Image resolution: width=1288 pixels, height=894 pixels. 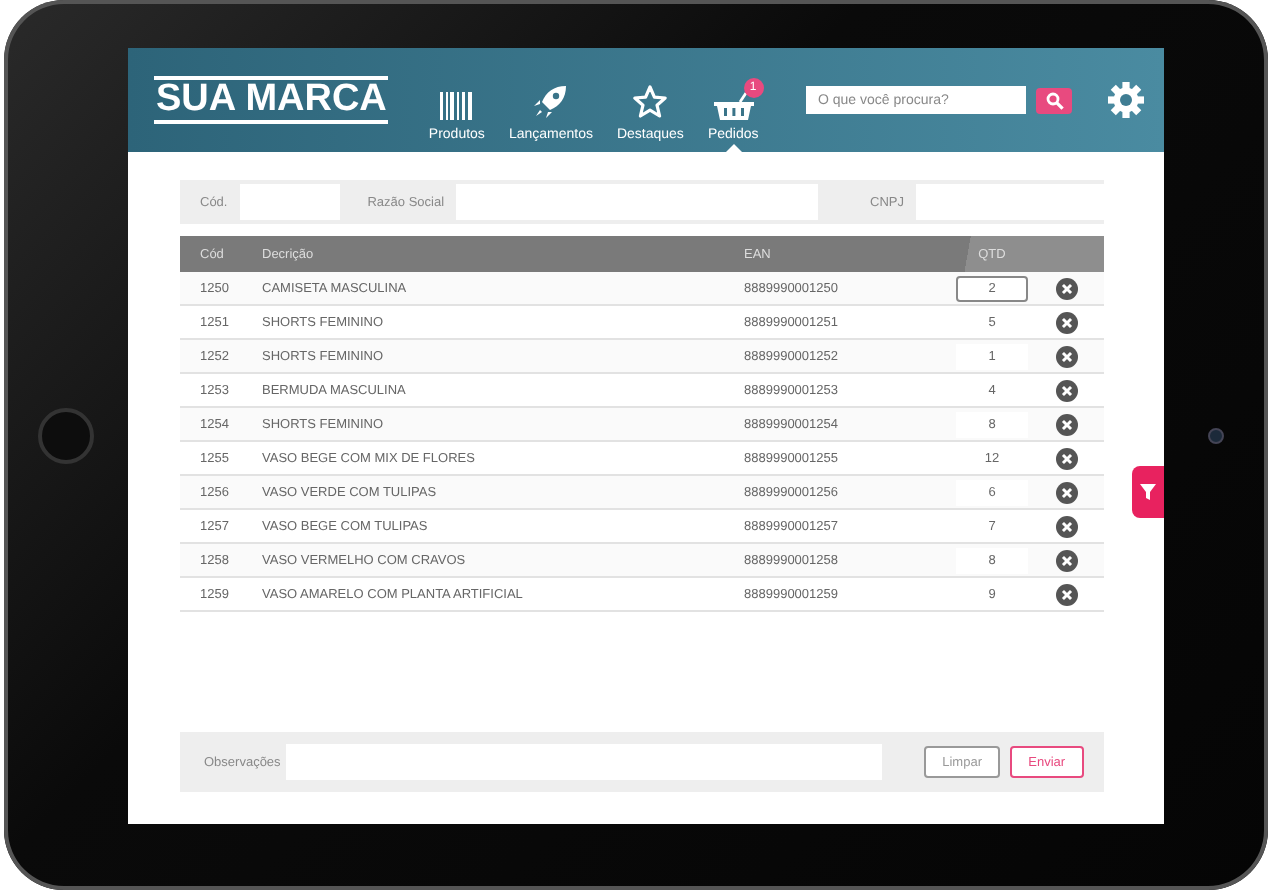 I want to click on brand-logo: SUA MARCA, so click(x=271, y=100).